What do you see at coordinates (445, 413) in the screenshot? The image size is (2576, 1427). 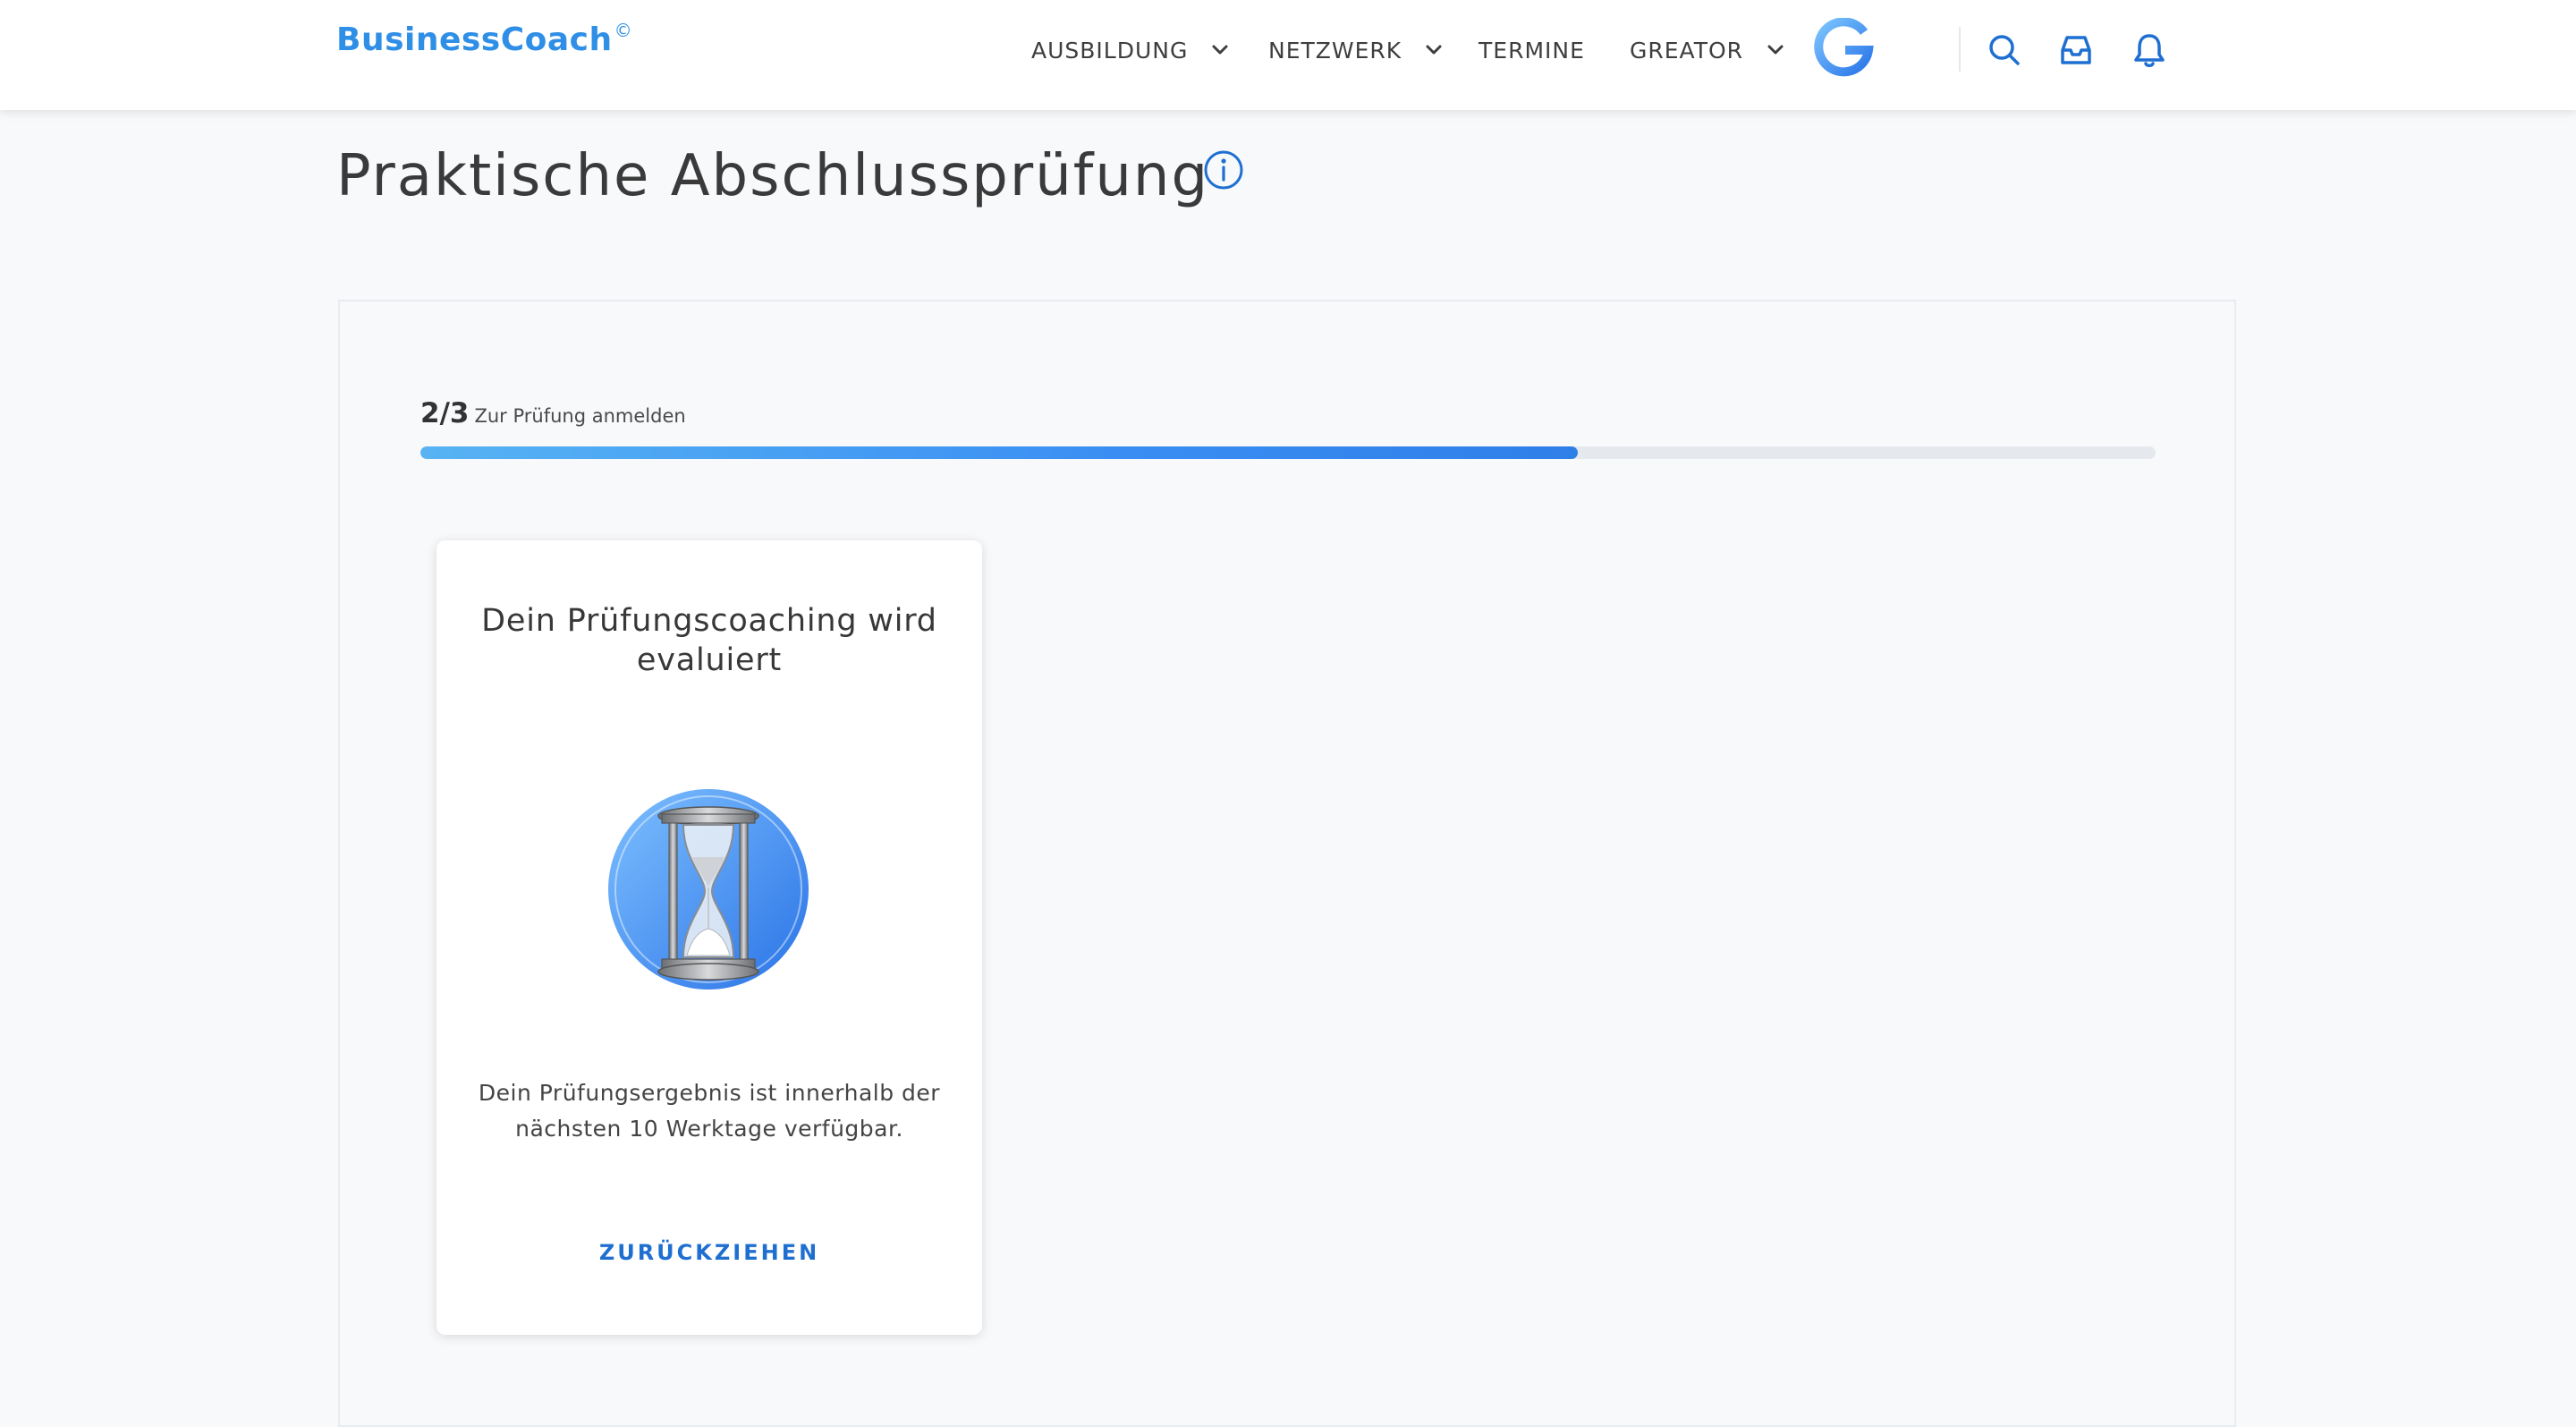 I see `progress-step-count: 2/3` at bounding box center [445, 413].